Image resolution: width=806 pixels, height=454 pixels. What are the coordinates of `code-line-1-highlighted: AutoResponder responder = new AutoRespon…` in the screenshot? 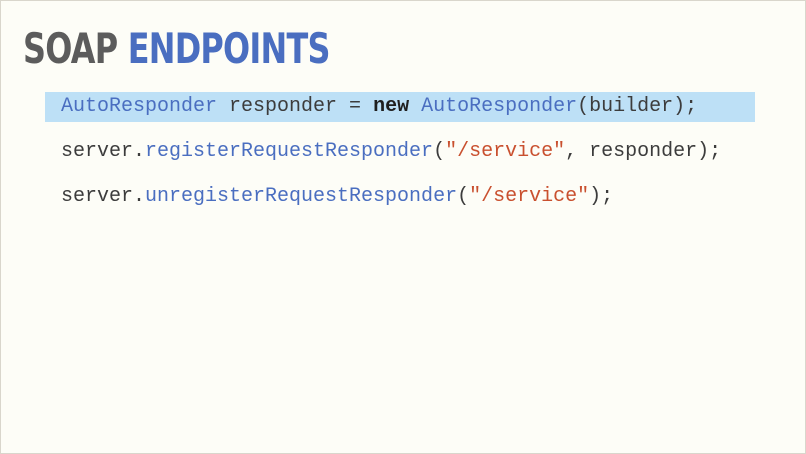 It's located at (400, 107).